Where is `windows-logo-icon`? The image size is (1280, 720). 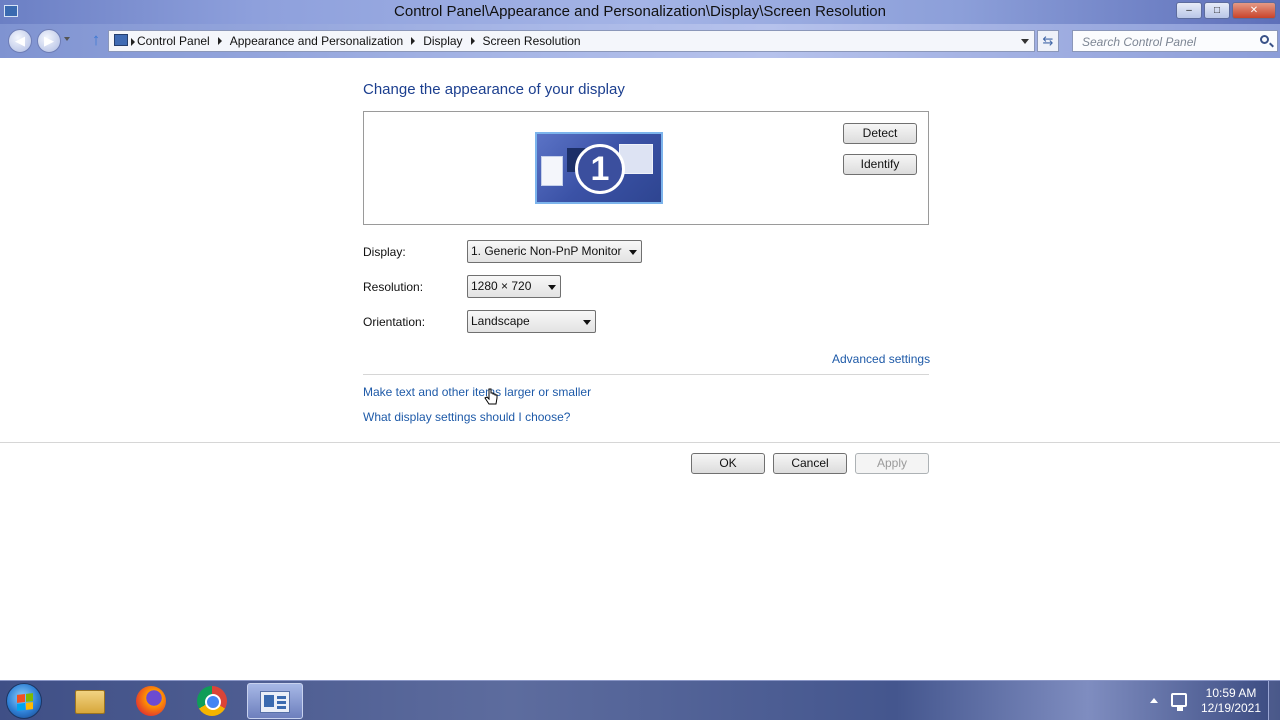
windows-logo-icon is located at coordinates (25, 702).